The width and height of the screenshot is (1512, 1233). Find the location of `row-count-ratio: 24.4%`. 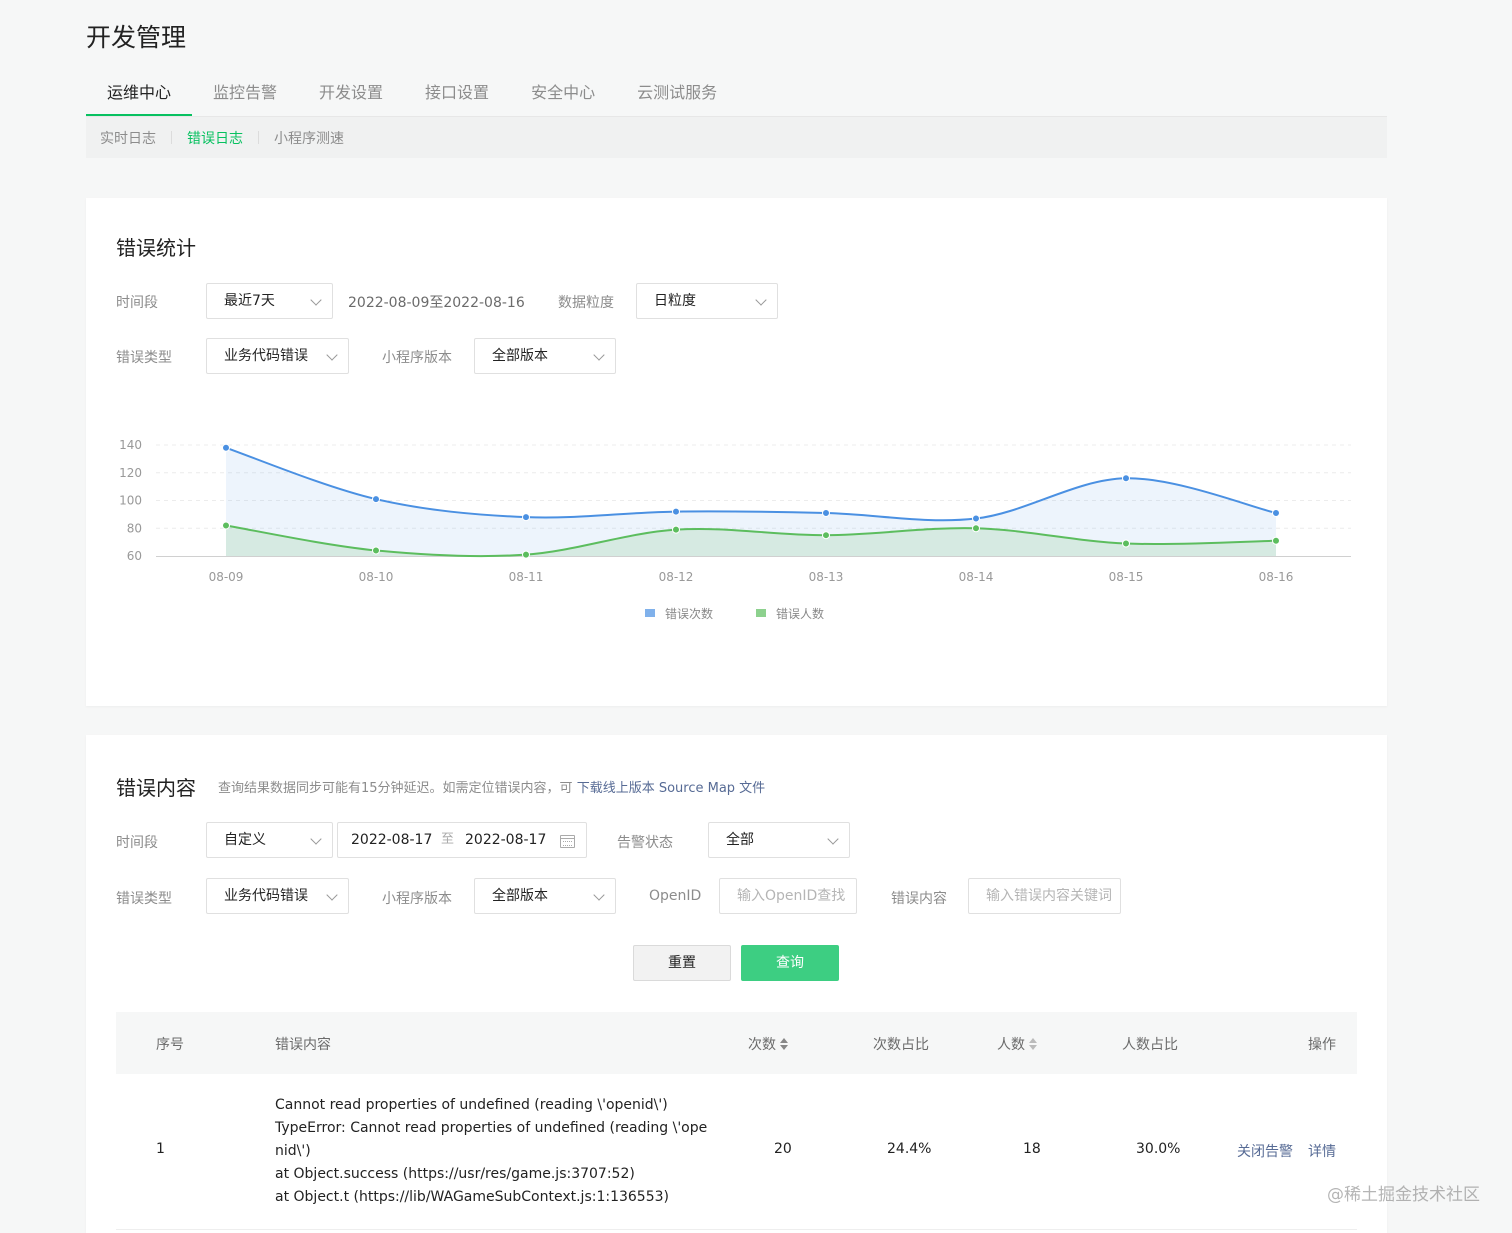

row-count-ratio: 24.4% is located at coordinates (909, 1149).